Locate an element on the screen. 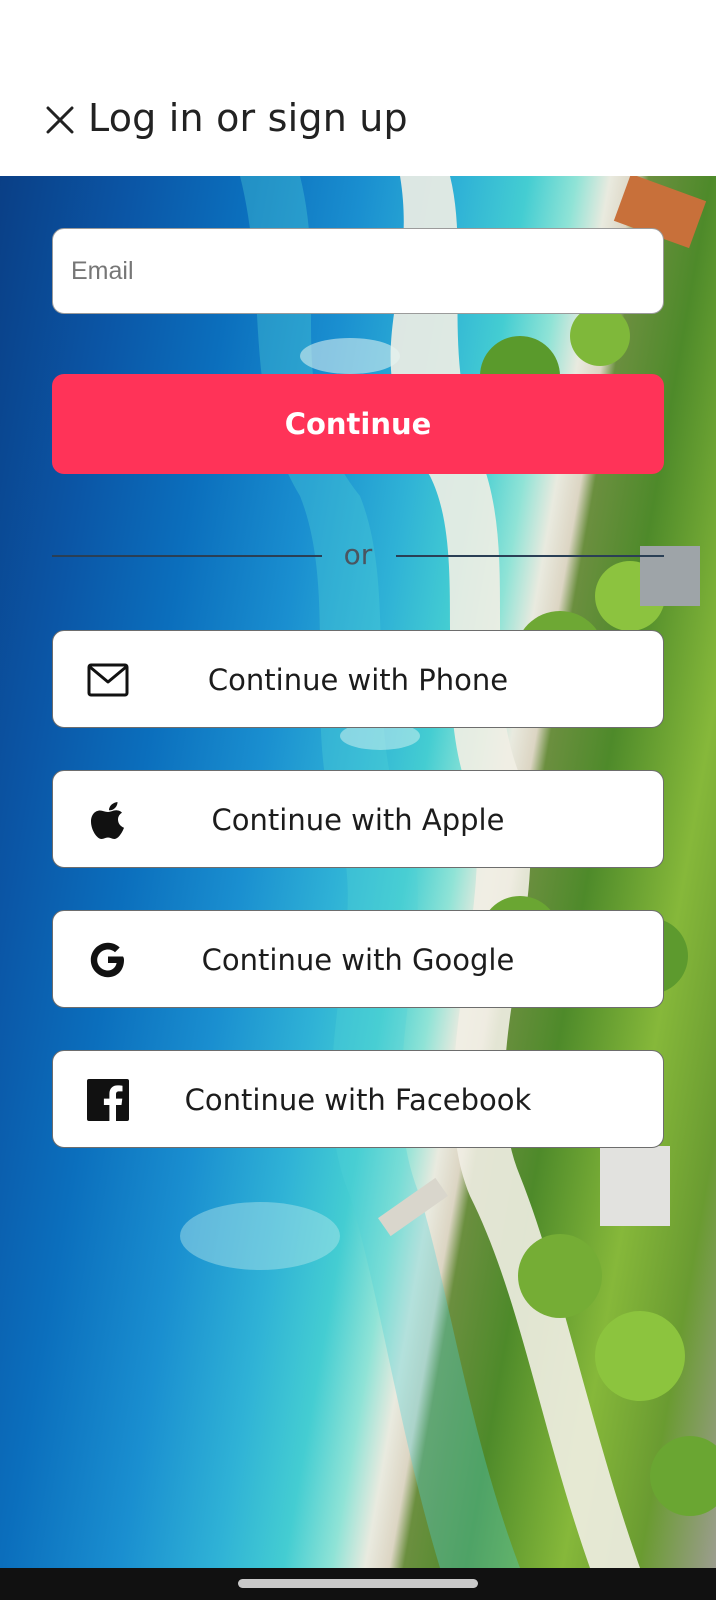 The width and height of the screenshot is (716, 1600). top-bar: Log in or sign up is located at coordinates (358, 88).